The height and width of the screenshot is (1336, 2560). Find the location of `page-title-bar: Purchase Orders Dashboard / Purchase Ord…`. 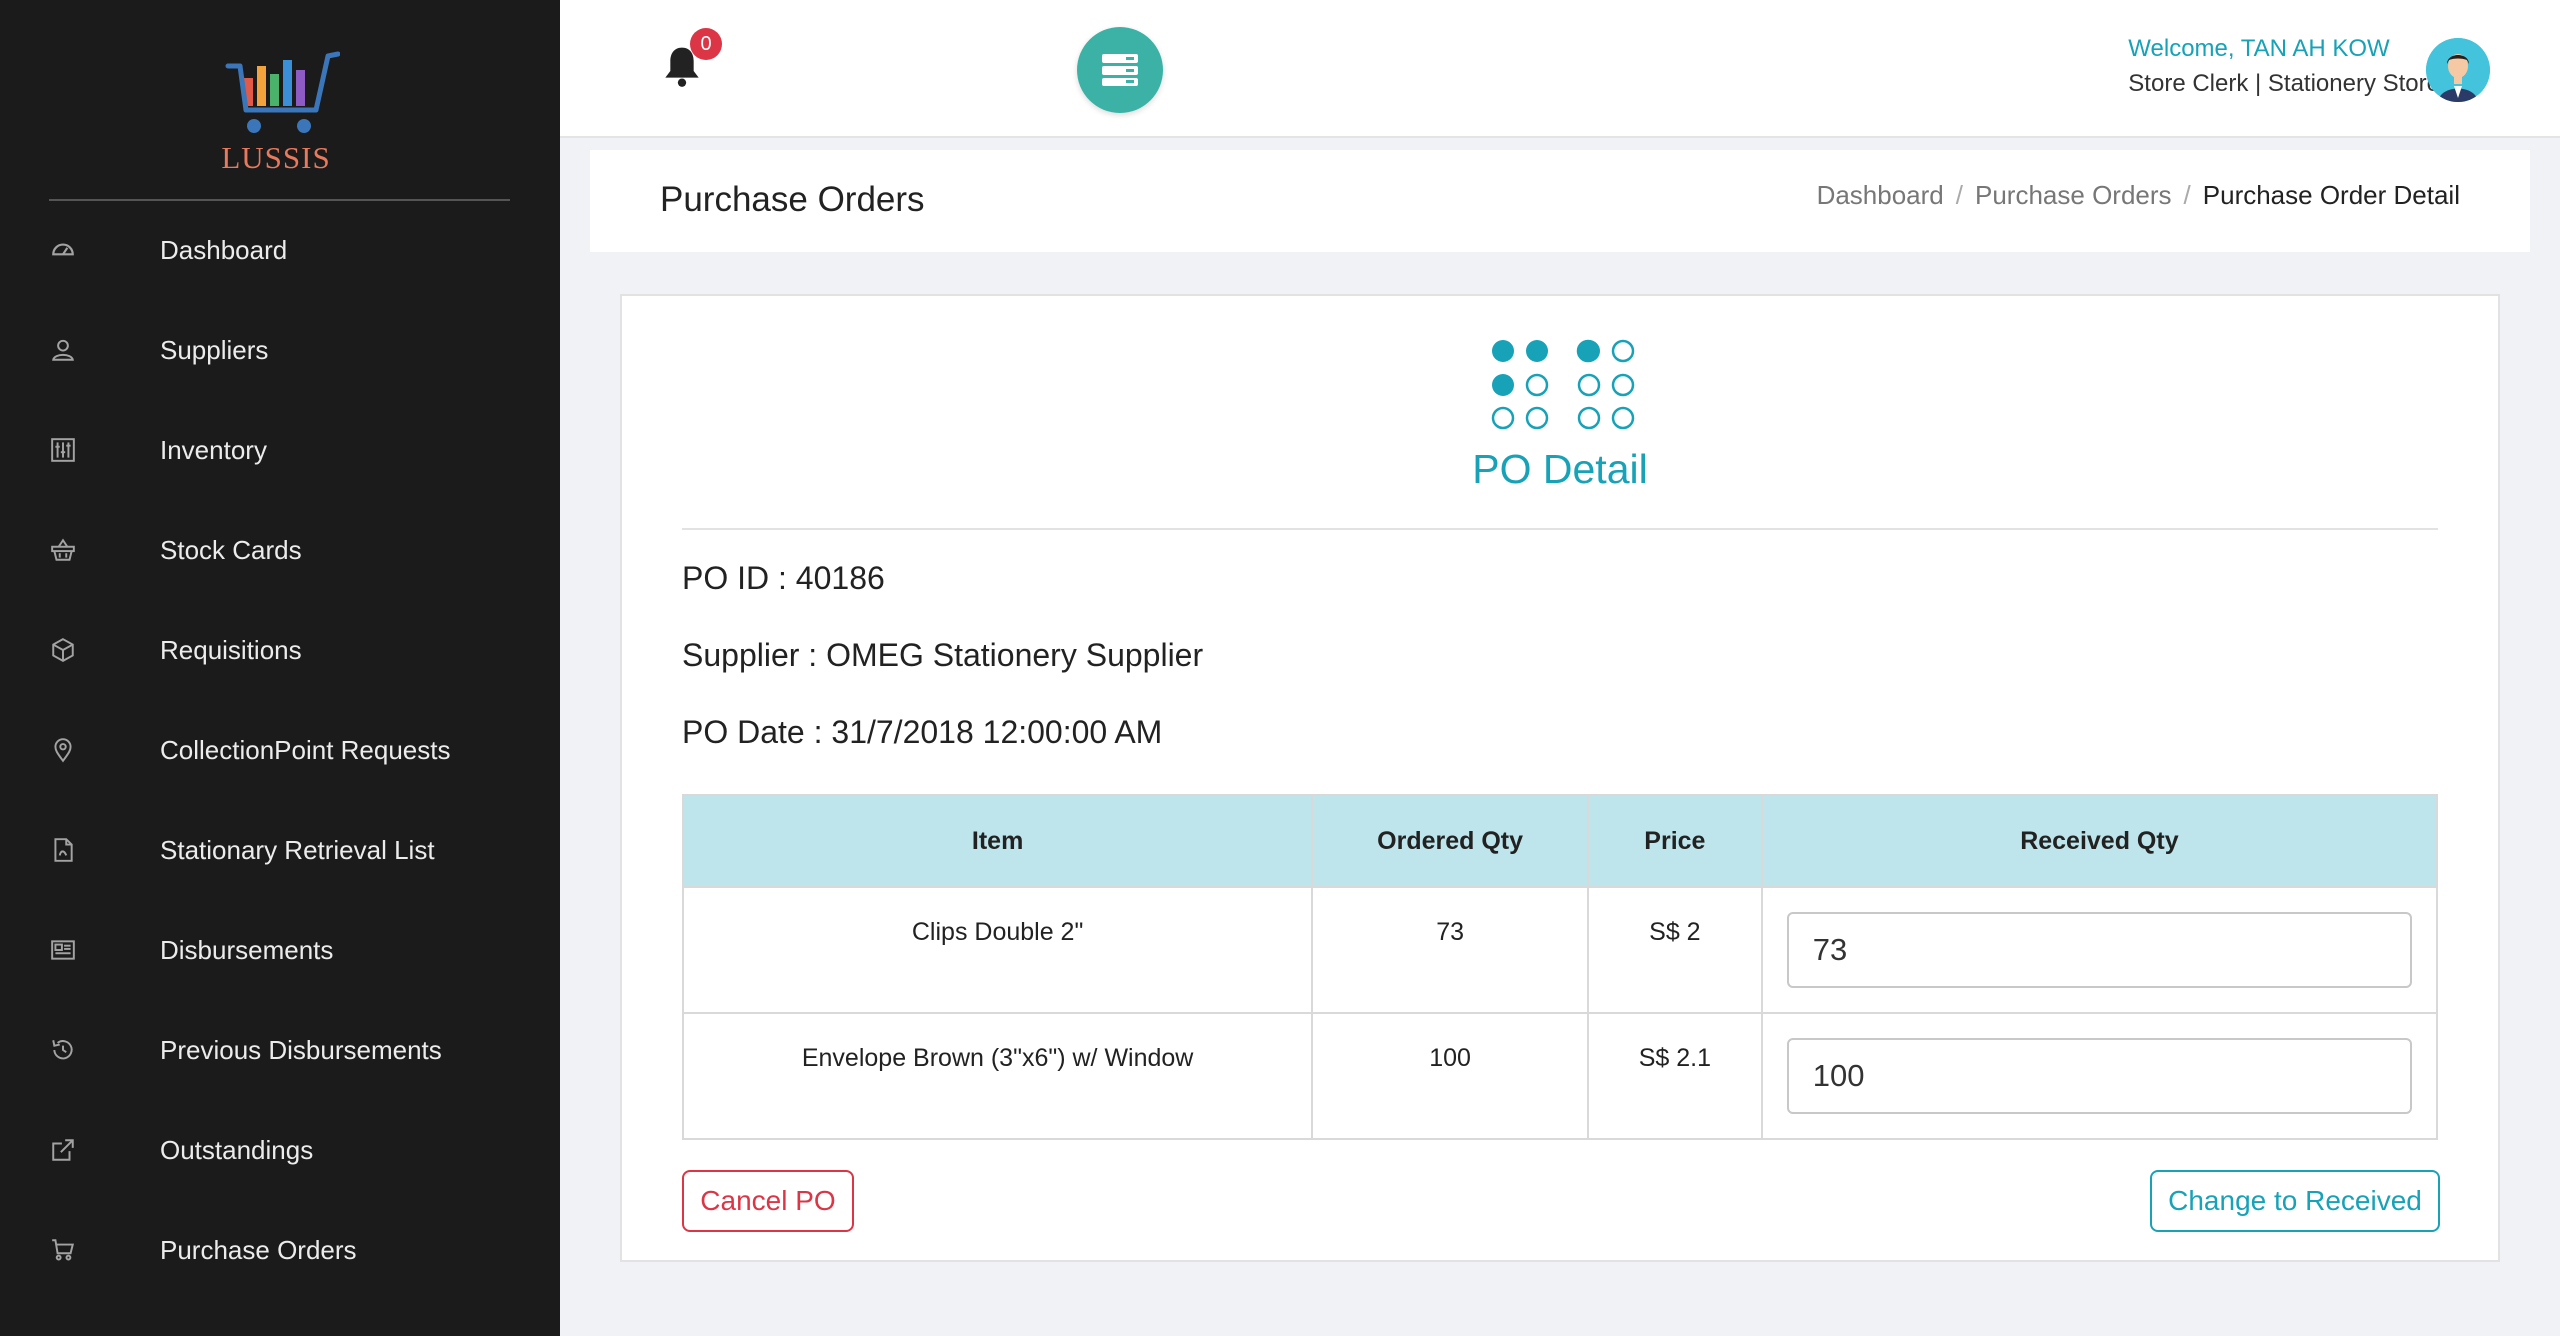

page-title-bar: Purchase Orders Dashboard / Purchase Ord… is located at coordinates (1560, 201).